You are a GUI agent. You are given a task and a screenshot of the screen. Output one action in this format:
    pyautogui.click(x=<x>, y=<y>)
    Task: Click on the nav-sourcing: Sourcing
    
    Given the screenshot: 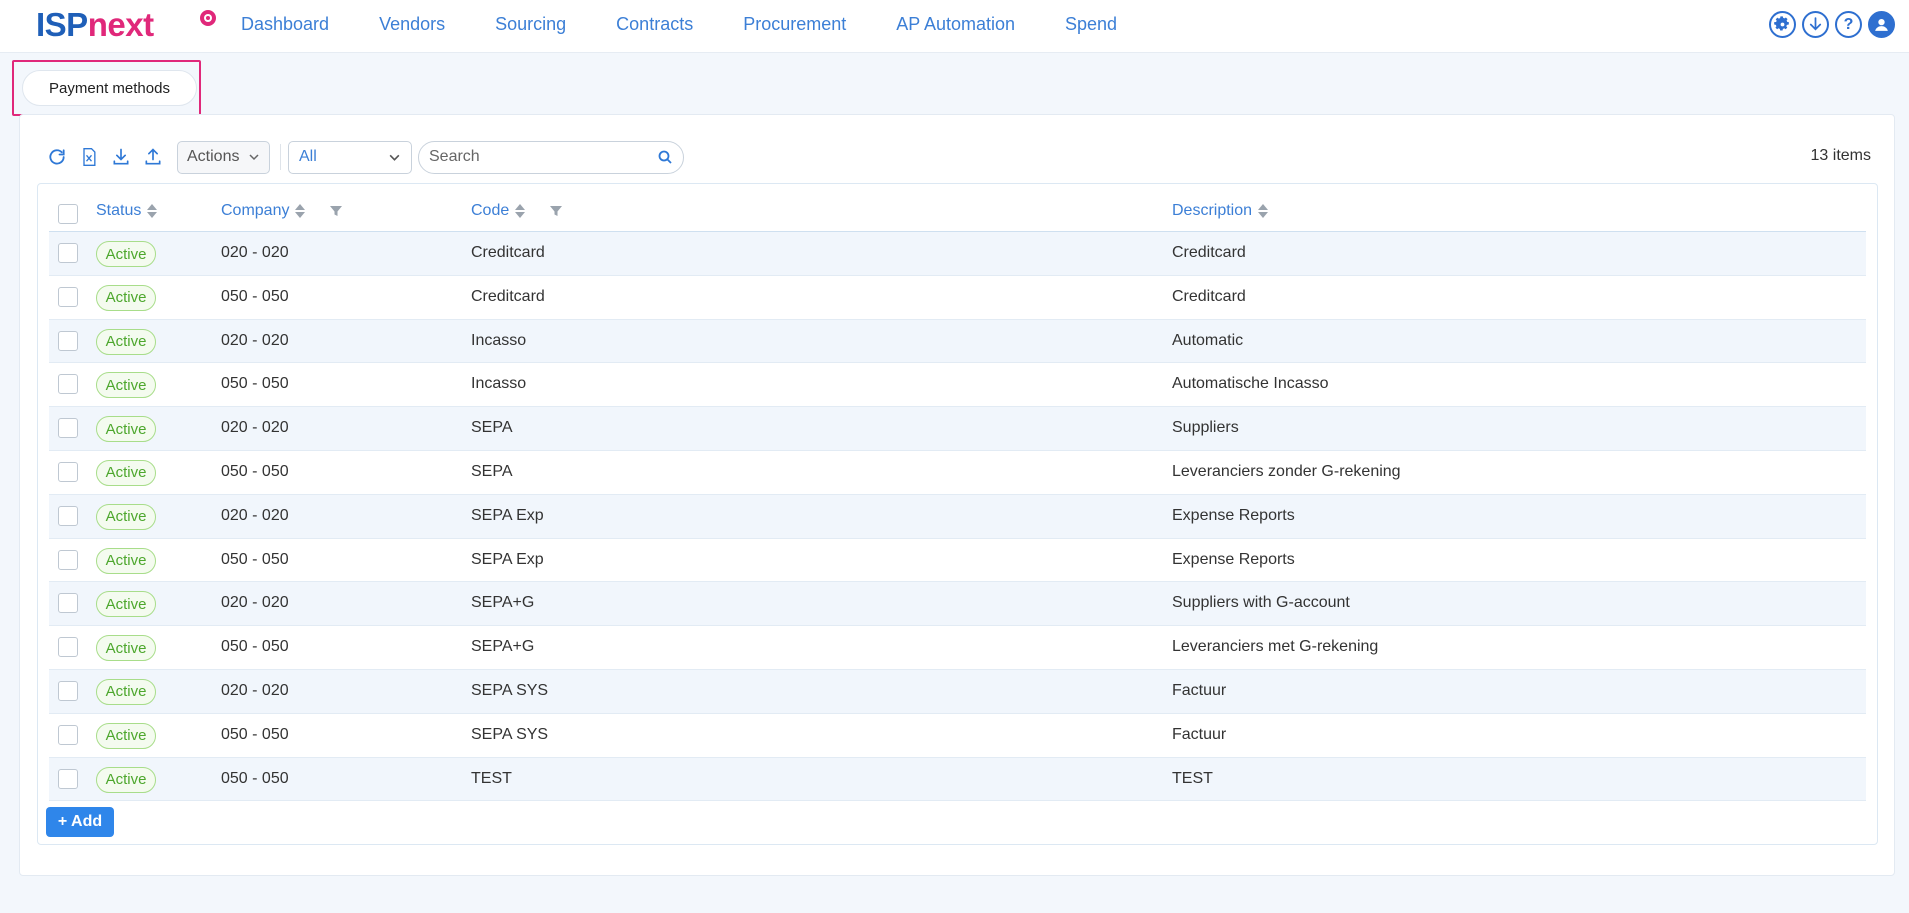 What is the action you would take?
    pyautogui.click(x=530, y=24)
    